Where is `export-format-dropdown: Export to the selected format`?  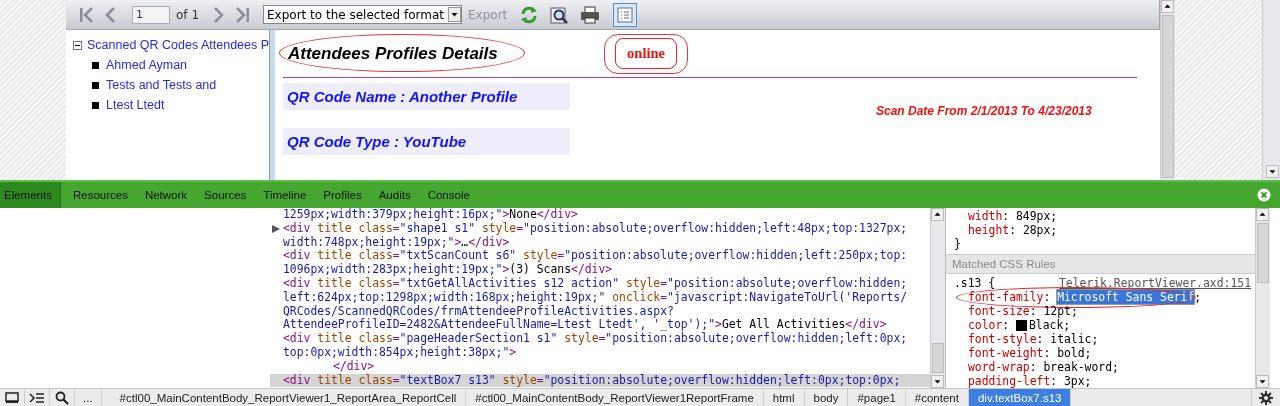
export-format-dropdown: Export to the selected format is located at coordinates (362, 14).